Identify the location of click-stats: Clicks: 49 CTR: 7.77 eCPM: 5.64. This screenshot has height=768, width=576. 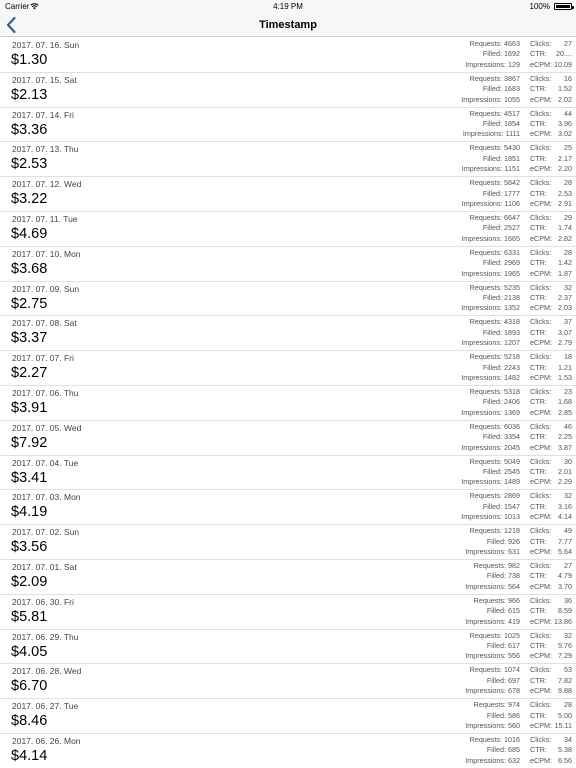
(551, 541).